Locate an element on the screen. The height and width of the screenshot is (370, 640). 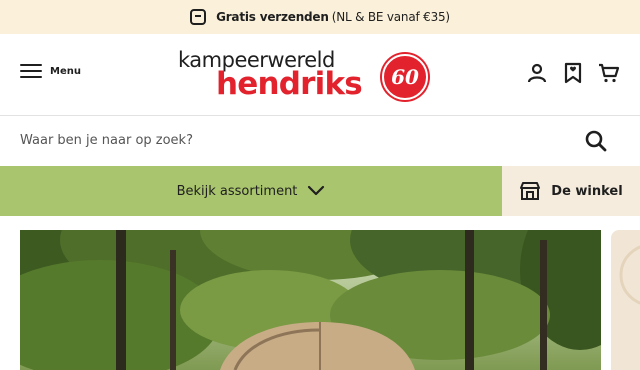
shipping-banner: Gratis verzenden (NL & BE vanaf €35) is located at coordinates (320, 17).